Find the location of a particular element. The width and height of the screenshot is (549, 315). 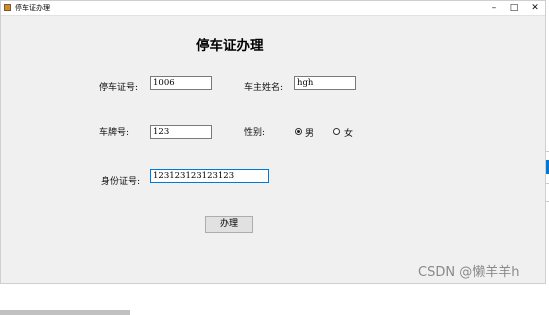

maximize-button: □ is located at coordinates (514, 8).